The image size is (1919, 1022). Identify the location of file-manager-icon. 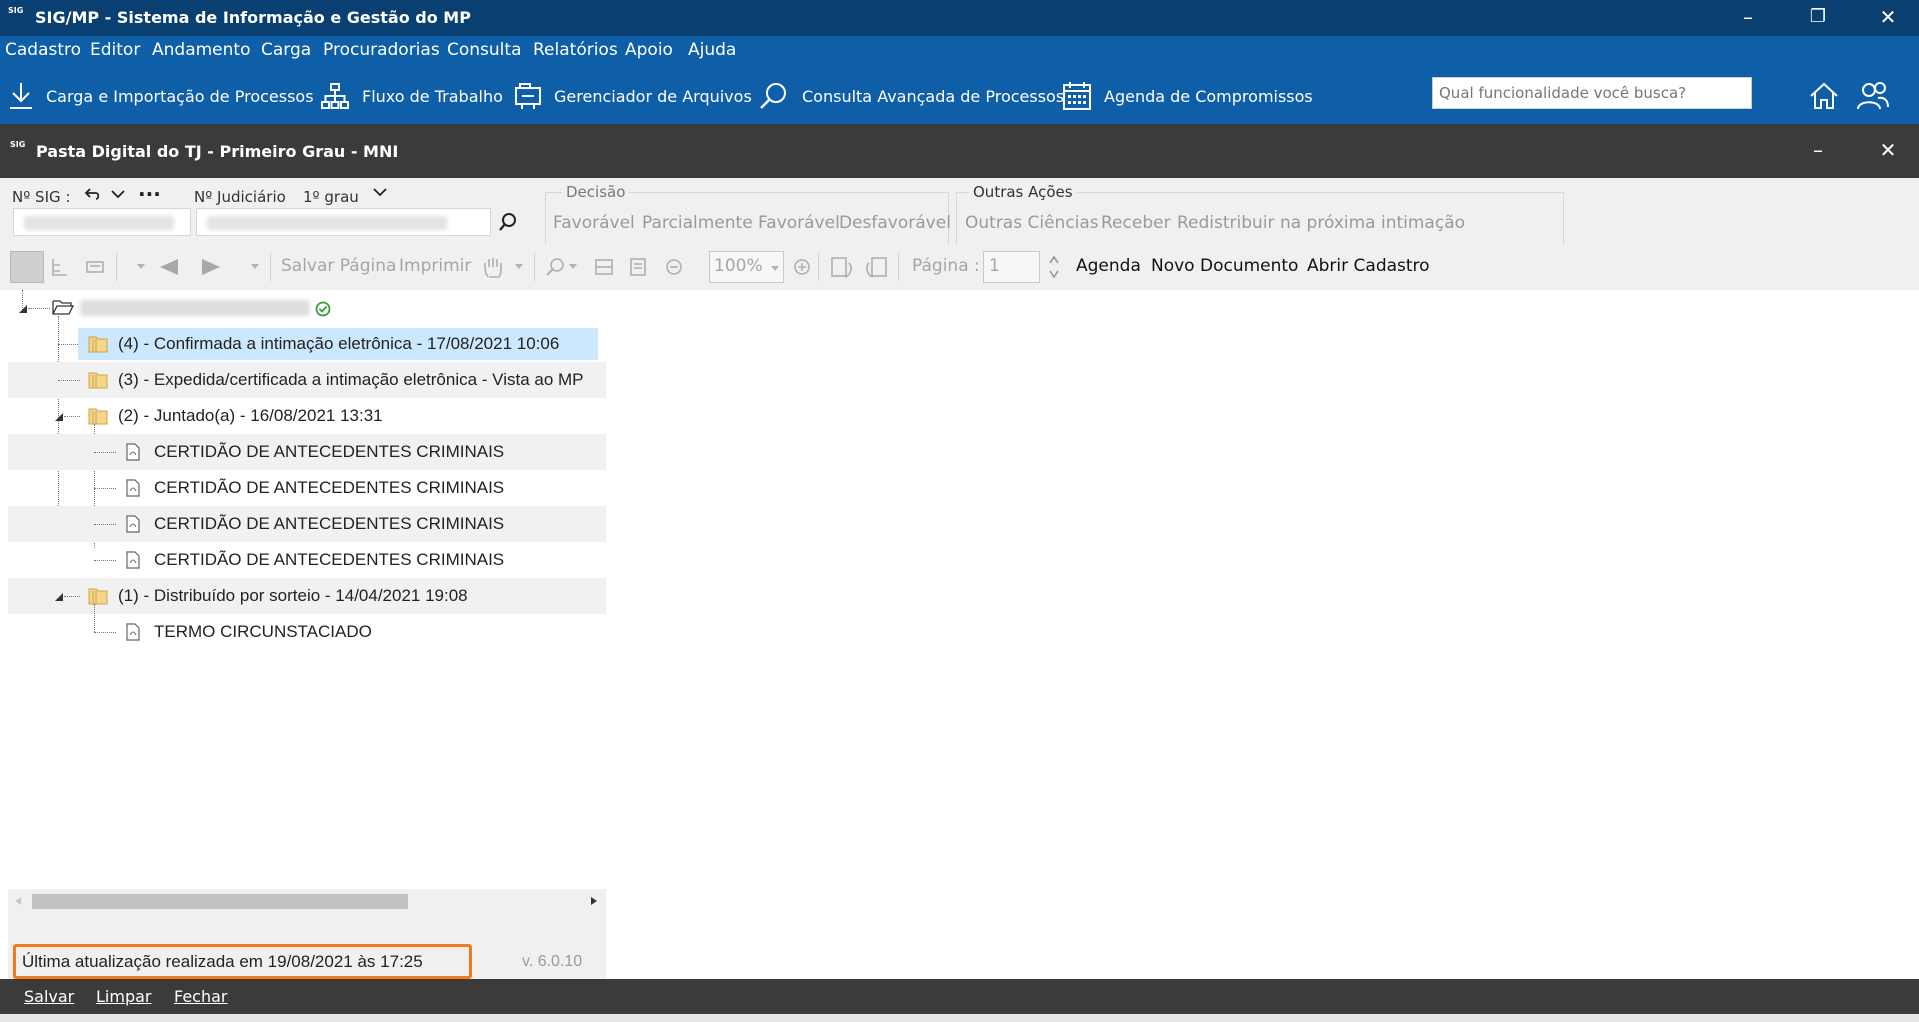
(528, 96).